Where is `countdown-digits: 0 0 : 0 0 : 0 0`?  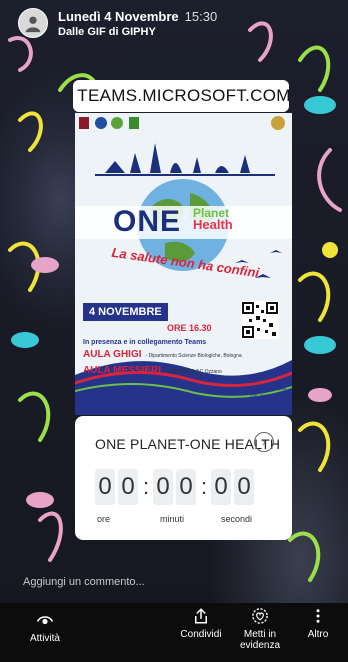 countdown-digits: 0 0 : 0 0 : 0 0 is located at coordinates (176, 487).